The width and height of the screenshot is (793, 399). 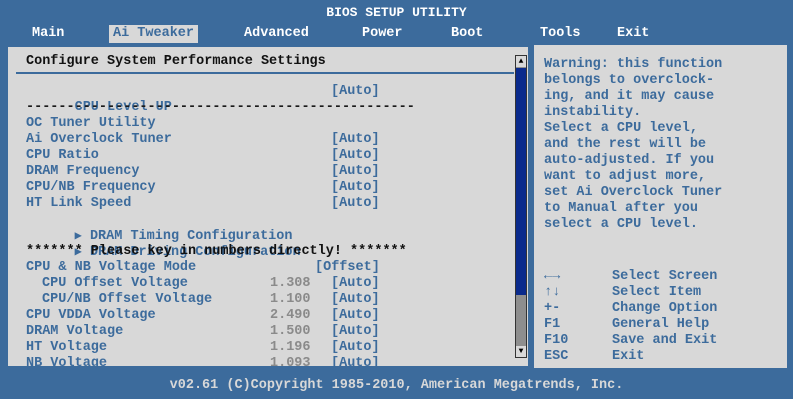 I want to click on row-oc-tuner: OC Tuner Utility, so click(x=91, y=124).